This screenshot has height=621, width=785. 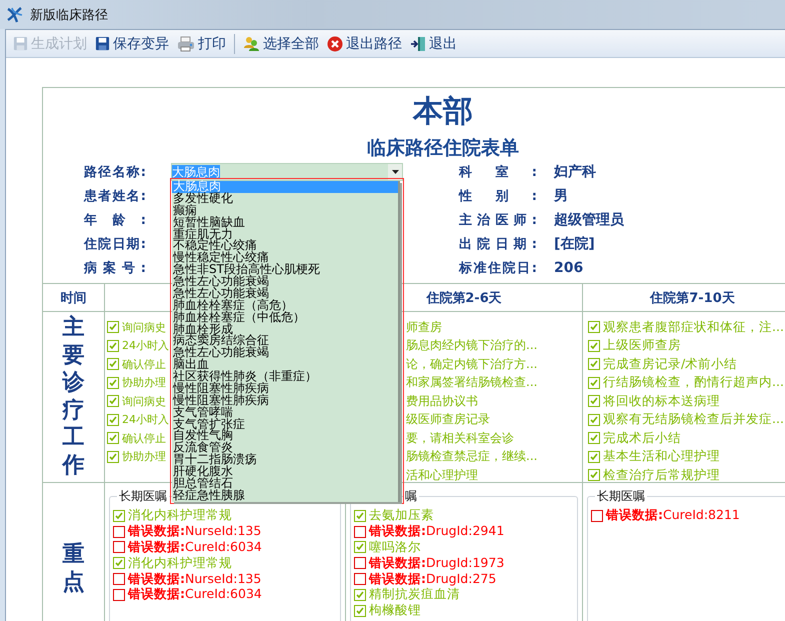 I want to click on order-text: 精制抗炭疽血清, so click(x=414, y=595).